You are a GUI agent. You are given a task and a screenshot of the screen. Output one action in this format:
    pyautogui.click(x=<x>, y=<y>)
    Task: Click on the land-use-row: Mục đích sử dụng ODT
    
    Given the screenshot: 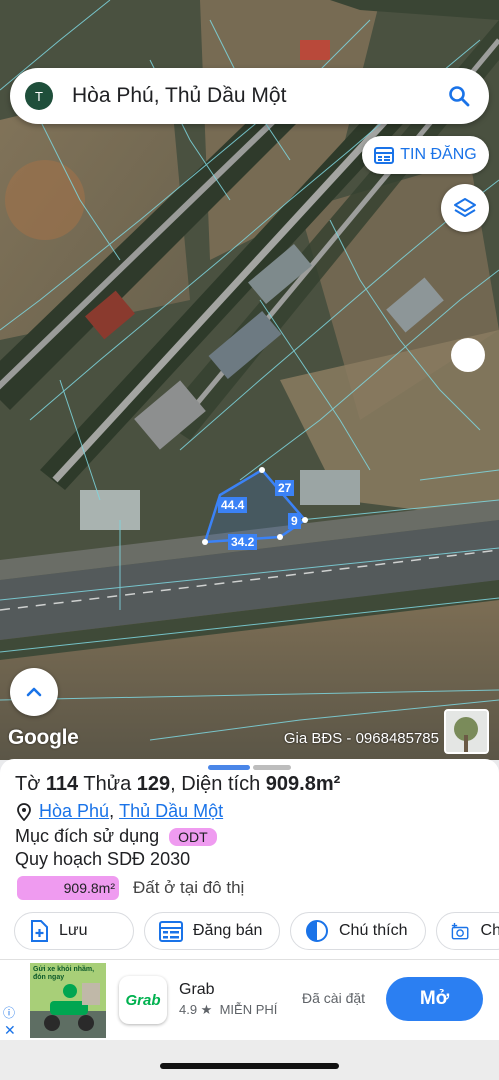 What is the action you would take?
    pyautogui.click(x=116, y=836)
    